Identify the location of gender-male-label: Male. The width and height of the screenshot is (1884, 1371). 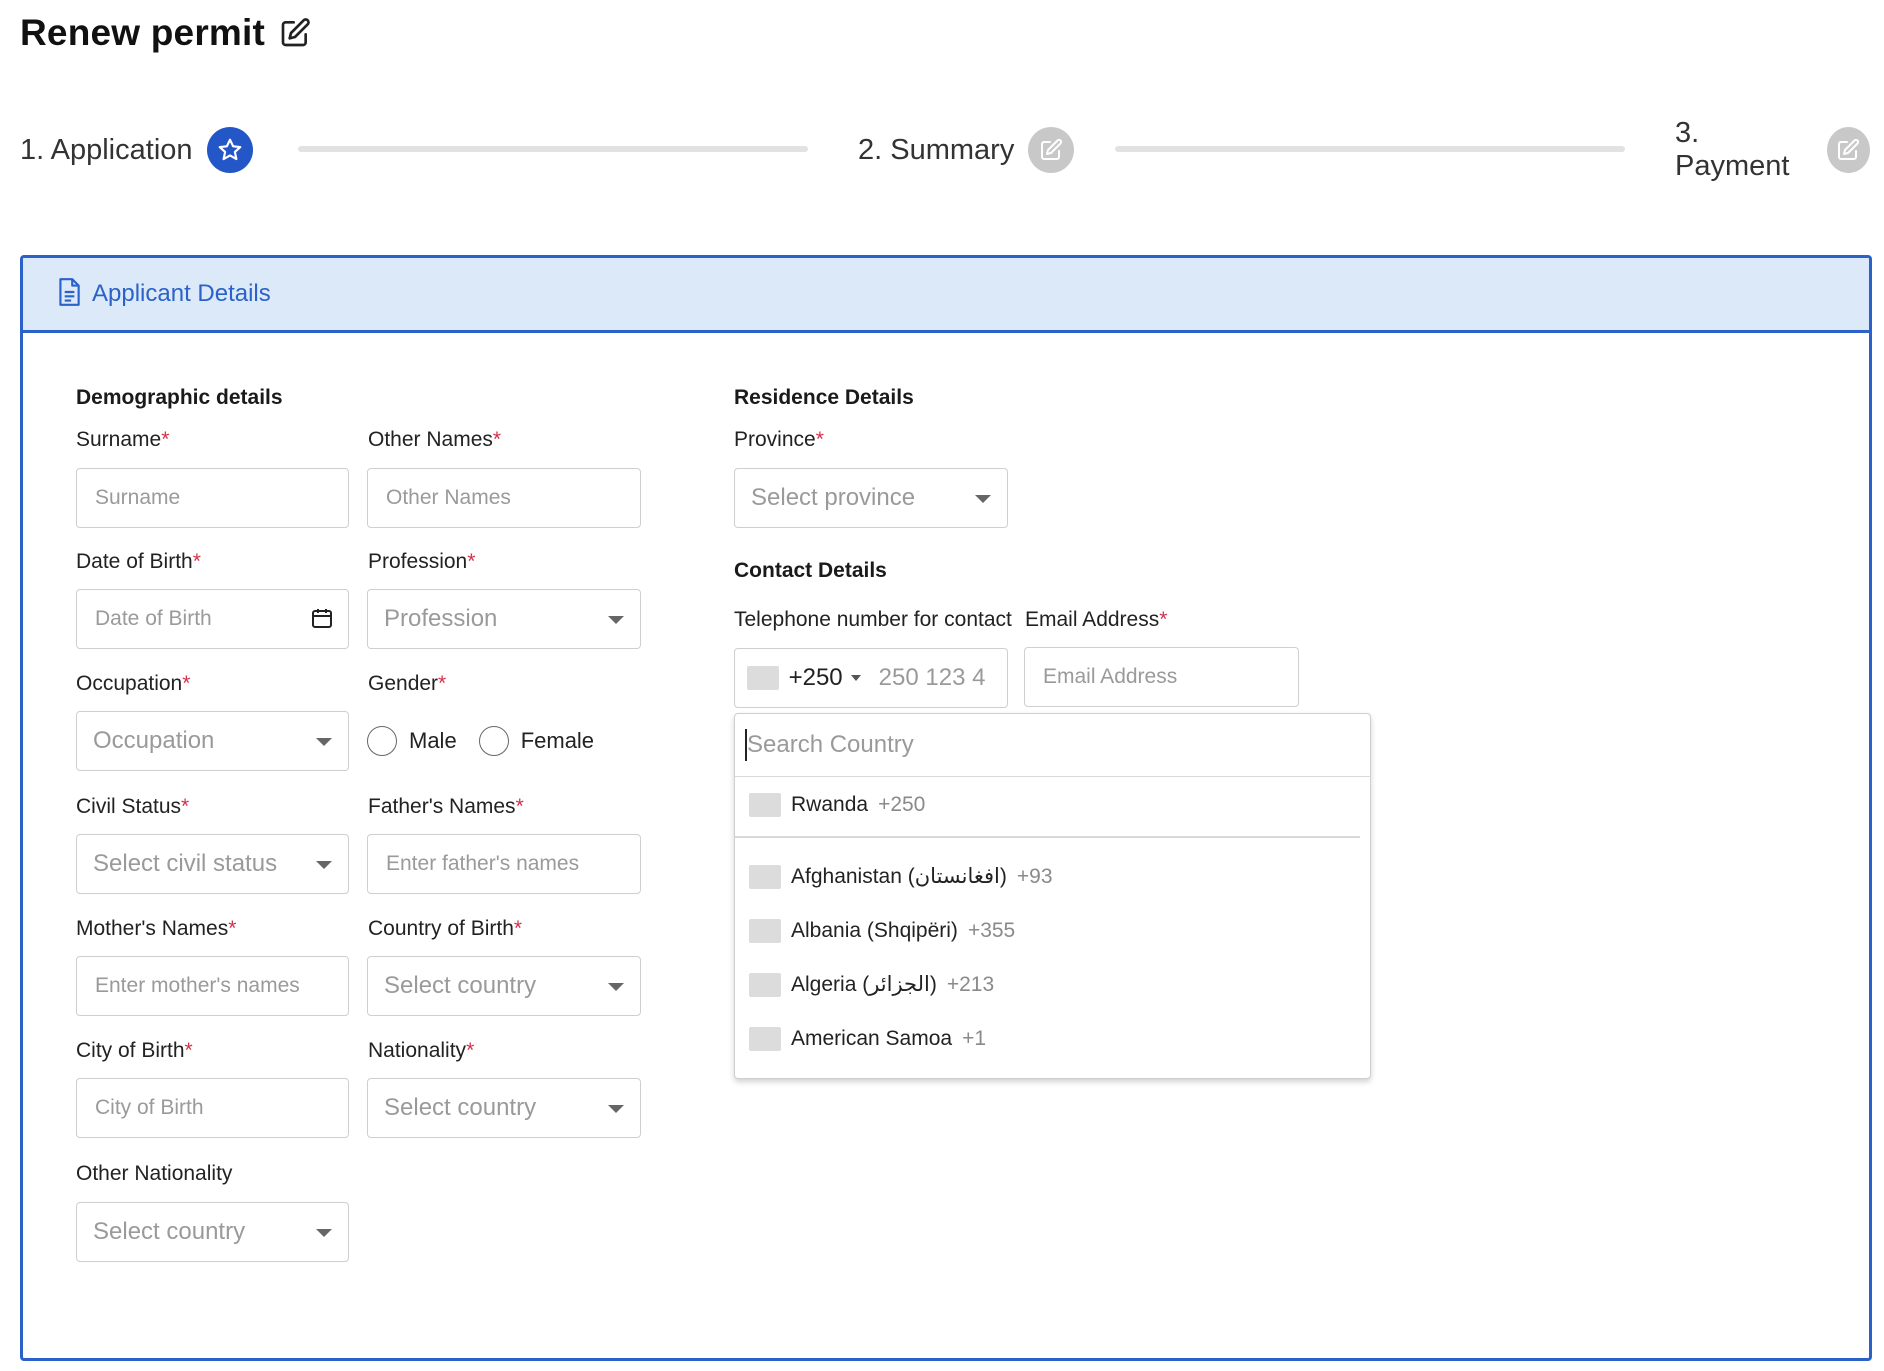
(433, 740).